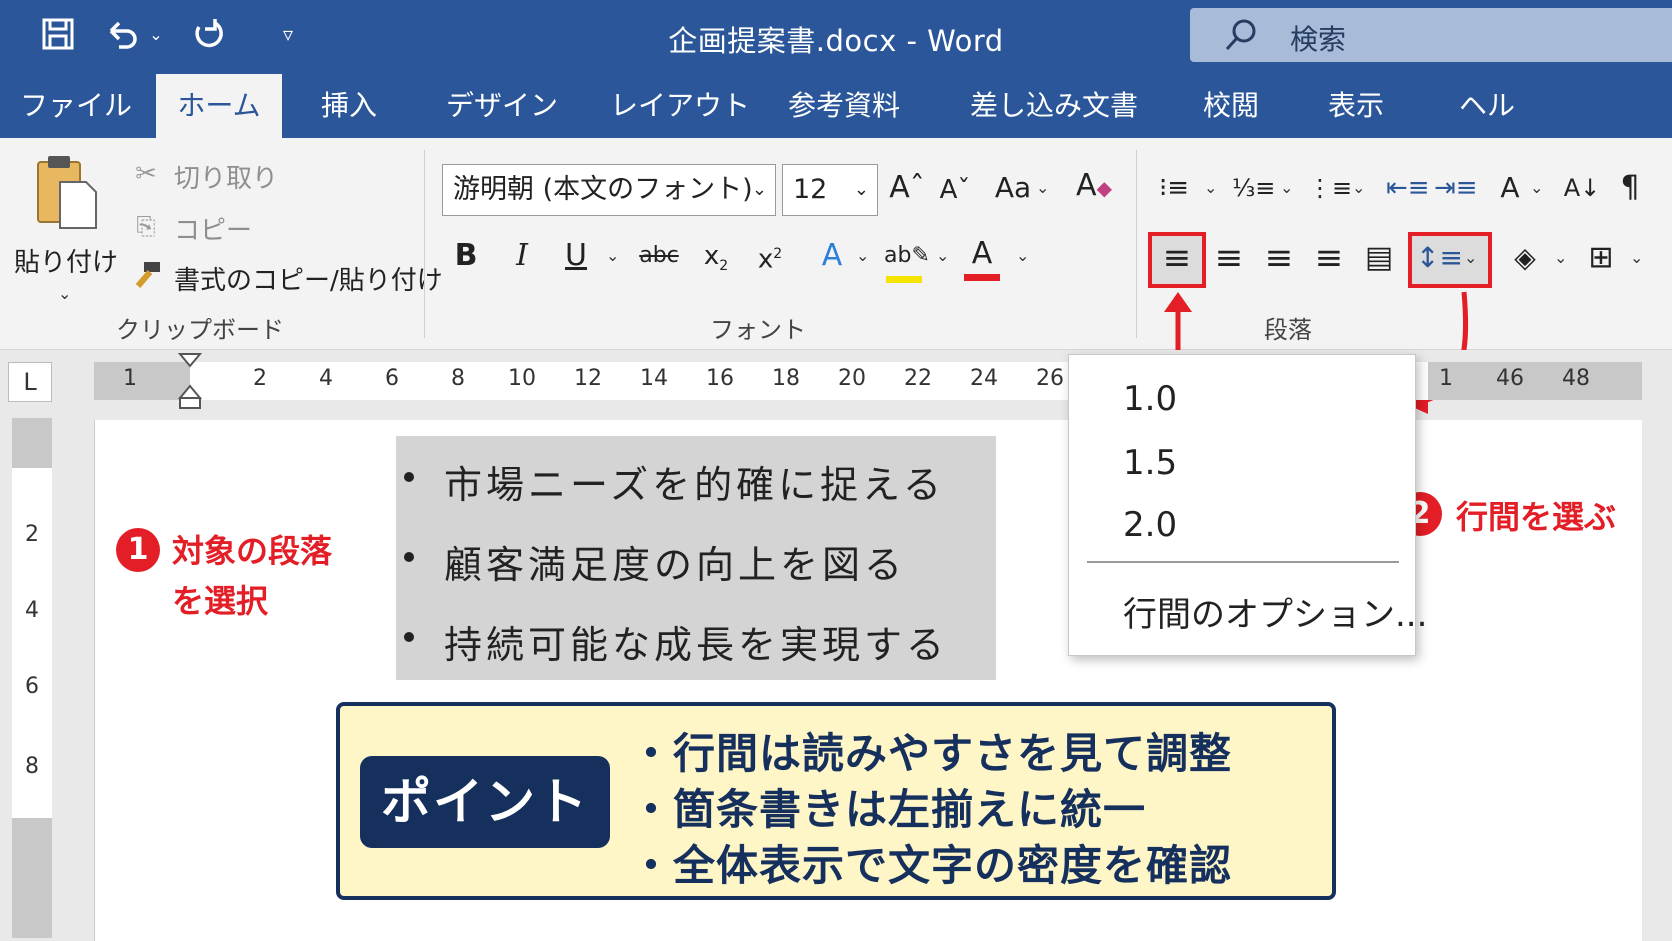  I want to click on bullet-text: 持続可能な成長を実現する, so click(696, 645).